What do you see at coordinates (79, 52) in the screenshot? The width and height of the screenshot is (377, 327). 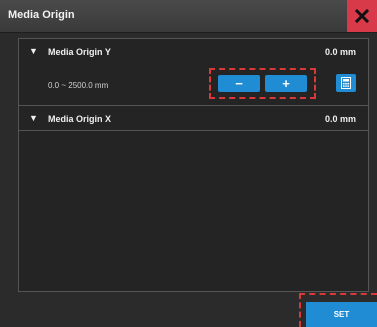 I see `media-origin-y-label: Media Origin Y` at bounding box center [79, 52].